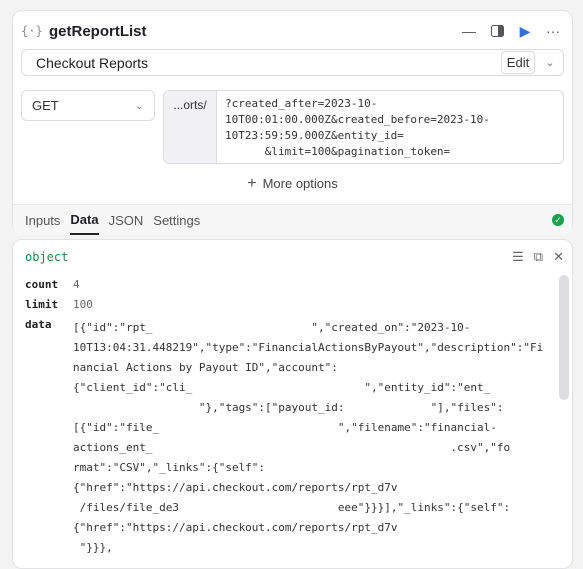 The image size is (583, 569). Describe the element at coordinates (98, 31) in the screenshot. I see `query-title: getReportList` at that location.